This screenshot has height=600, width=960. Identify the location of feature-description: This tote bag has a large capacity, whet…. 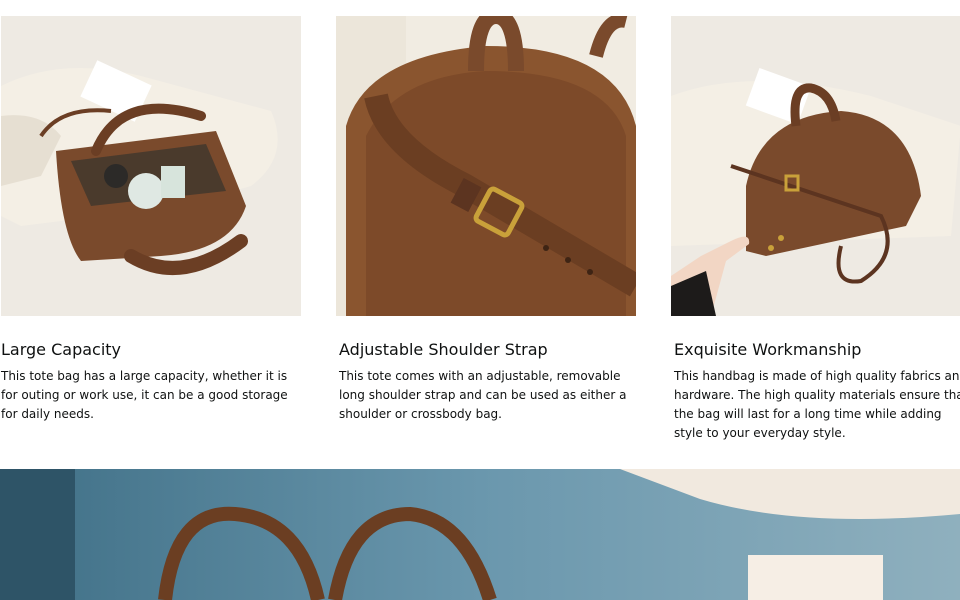
(144, 395).